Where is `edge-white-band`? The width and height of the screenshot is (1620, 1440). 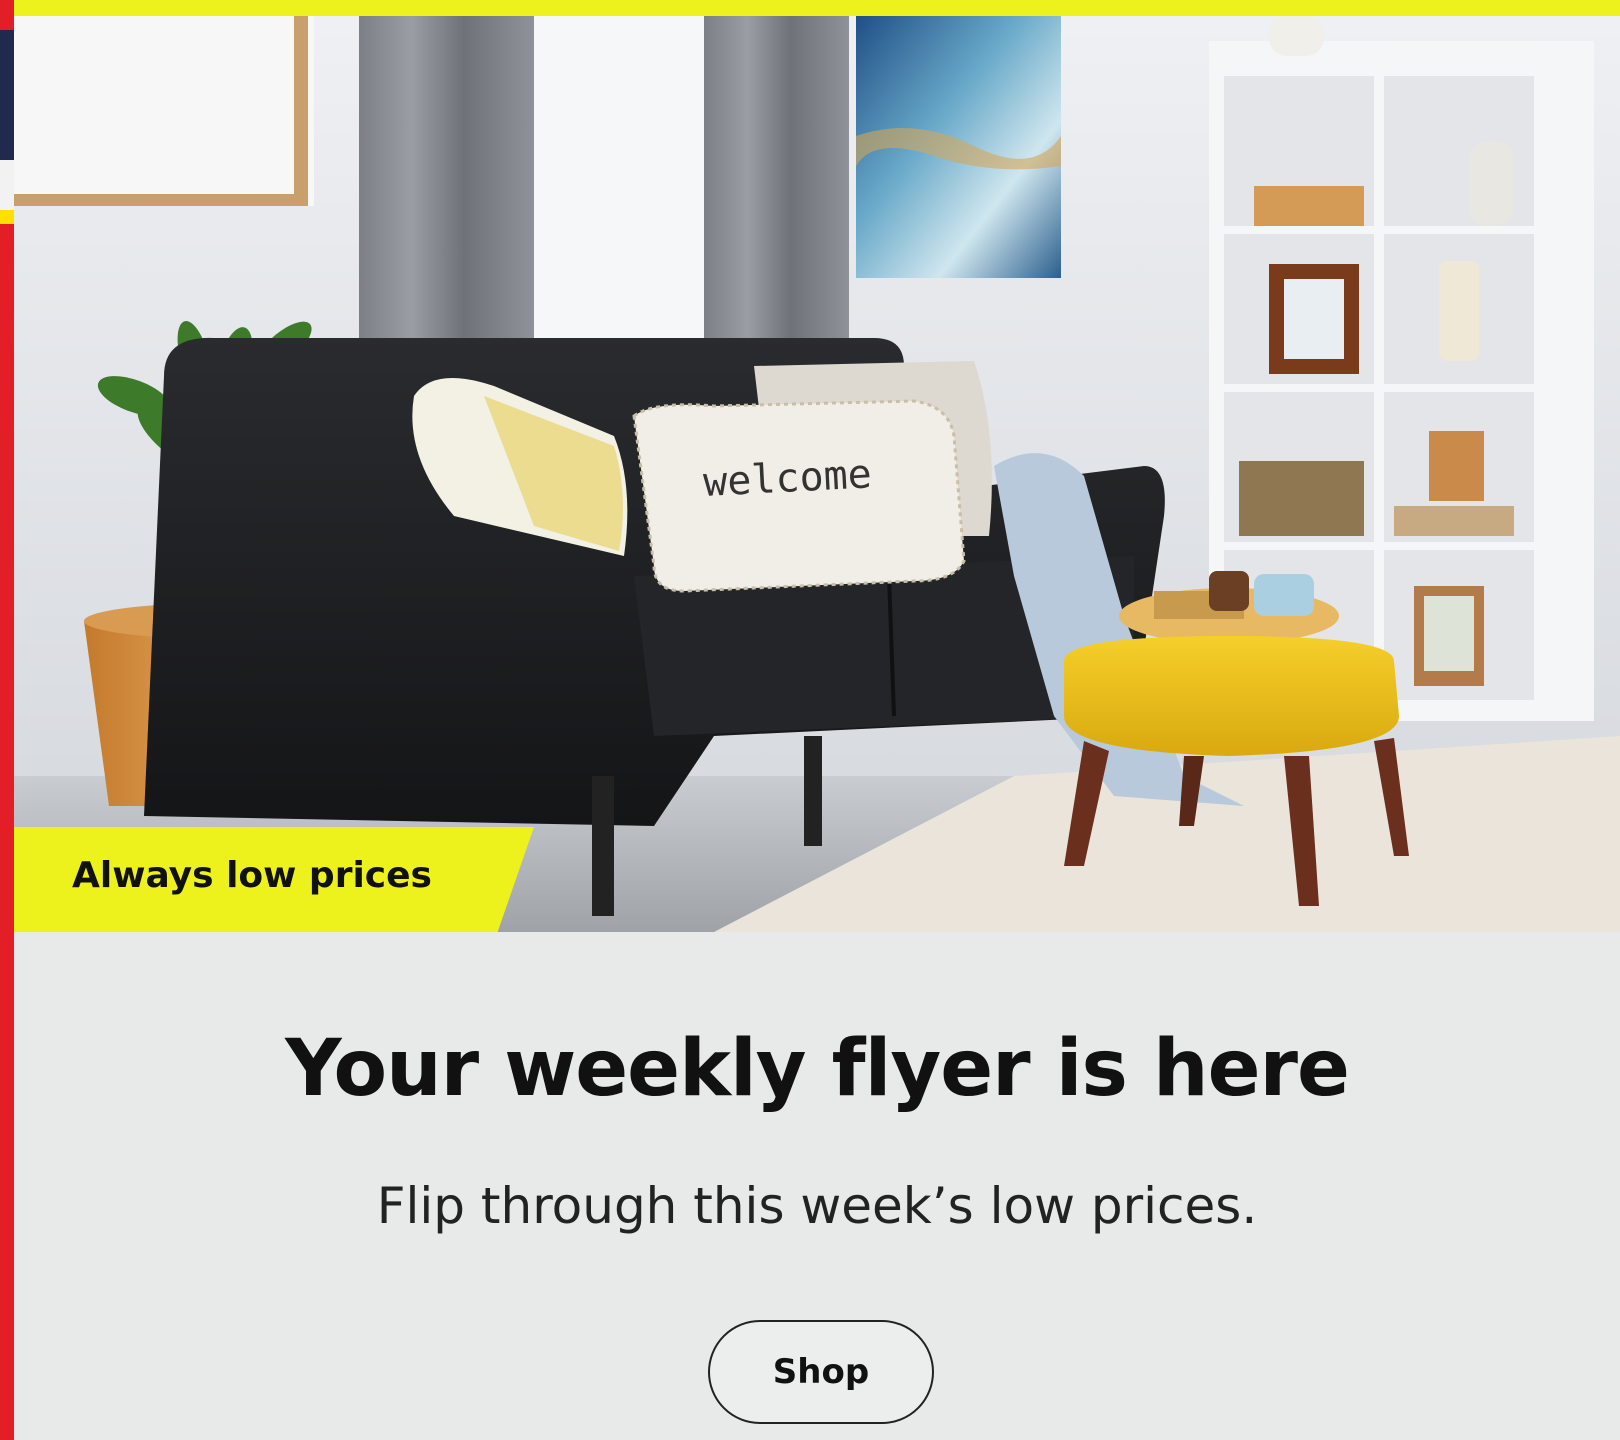 edge-white-band is located at coordinates (7, 185).